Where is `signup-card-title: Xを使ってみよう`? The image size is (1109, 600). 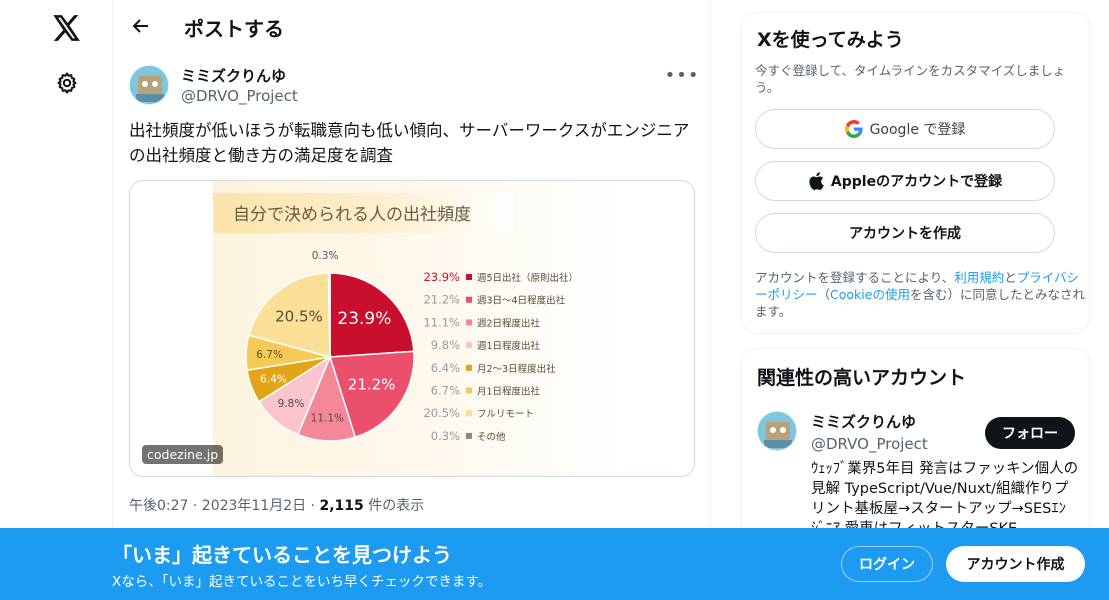 signup-card-title: Xを使ってみよう is located at coordinates (830, 40).